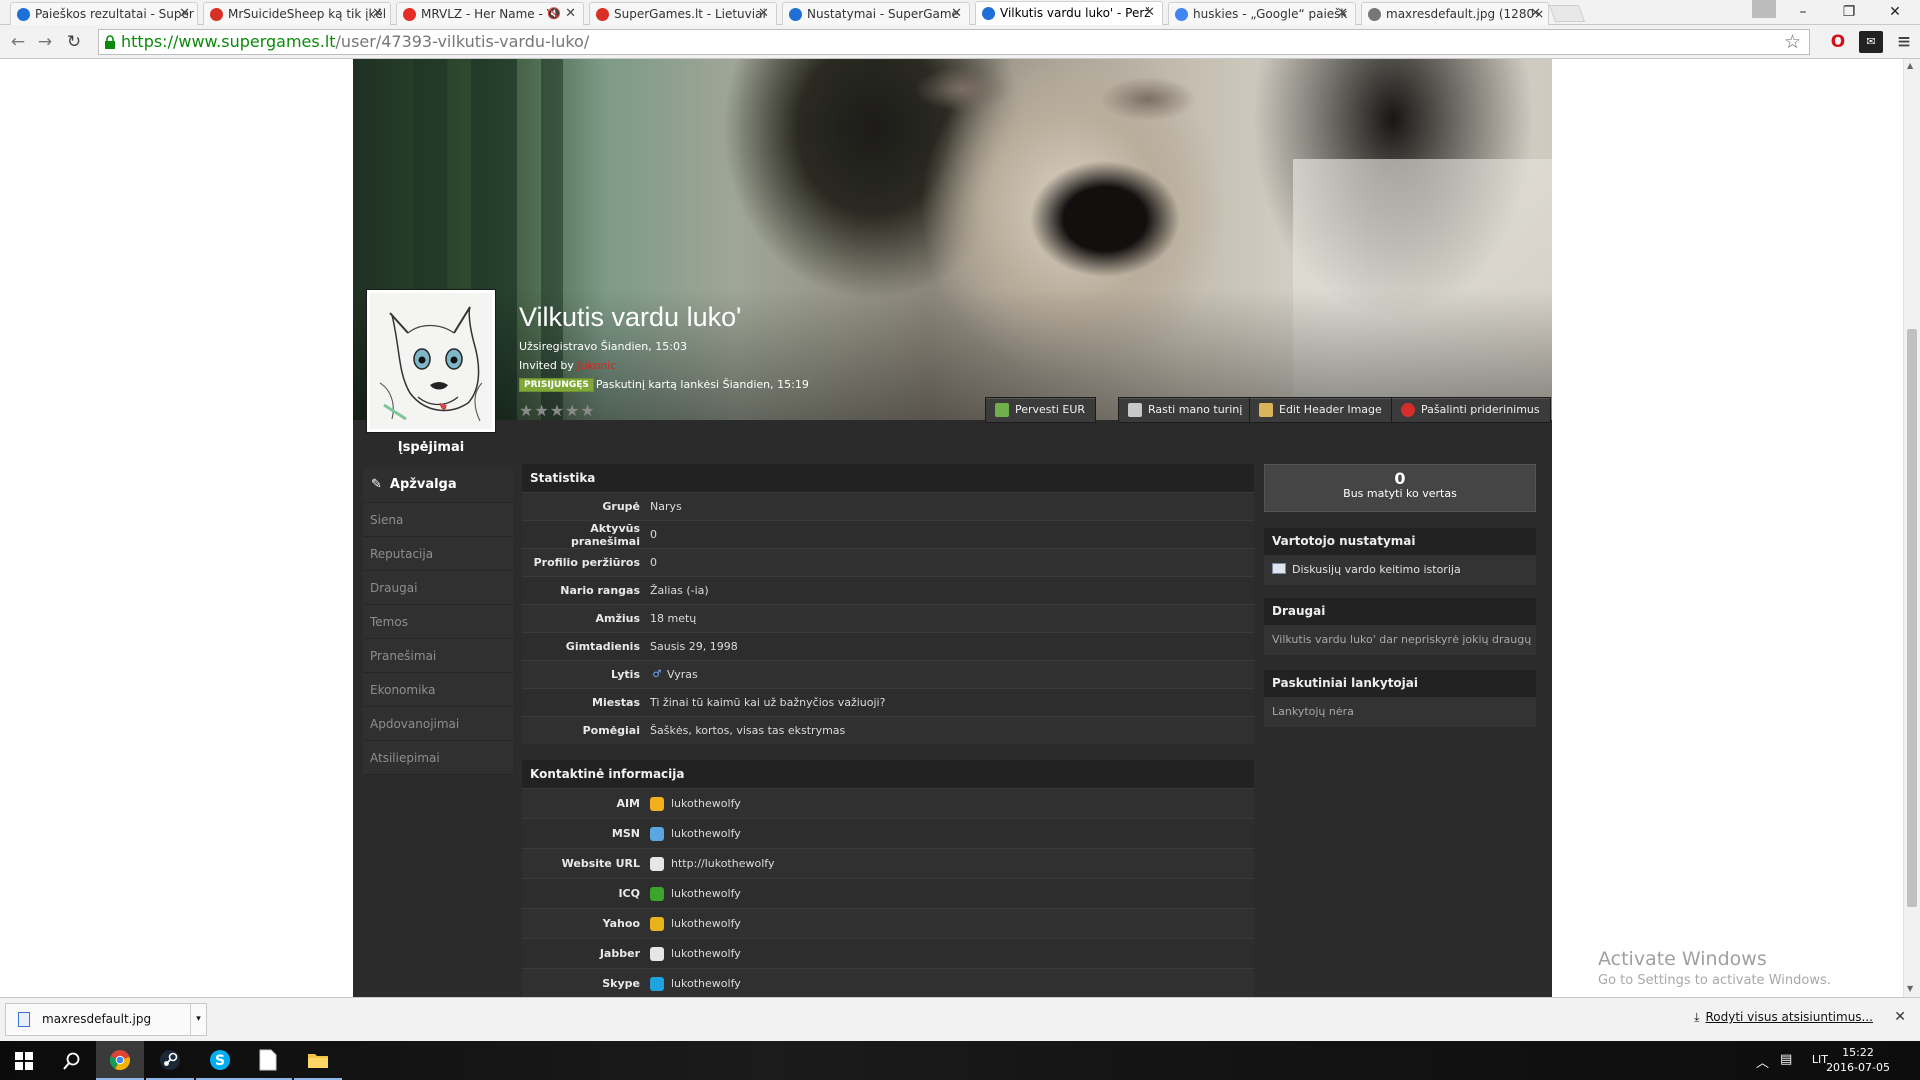  I want to click on browser-tab: Nustatymai - SuperGame ✕, so click(876, 13).